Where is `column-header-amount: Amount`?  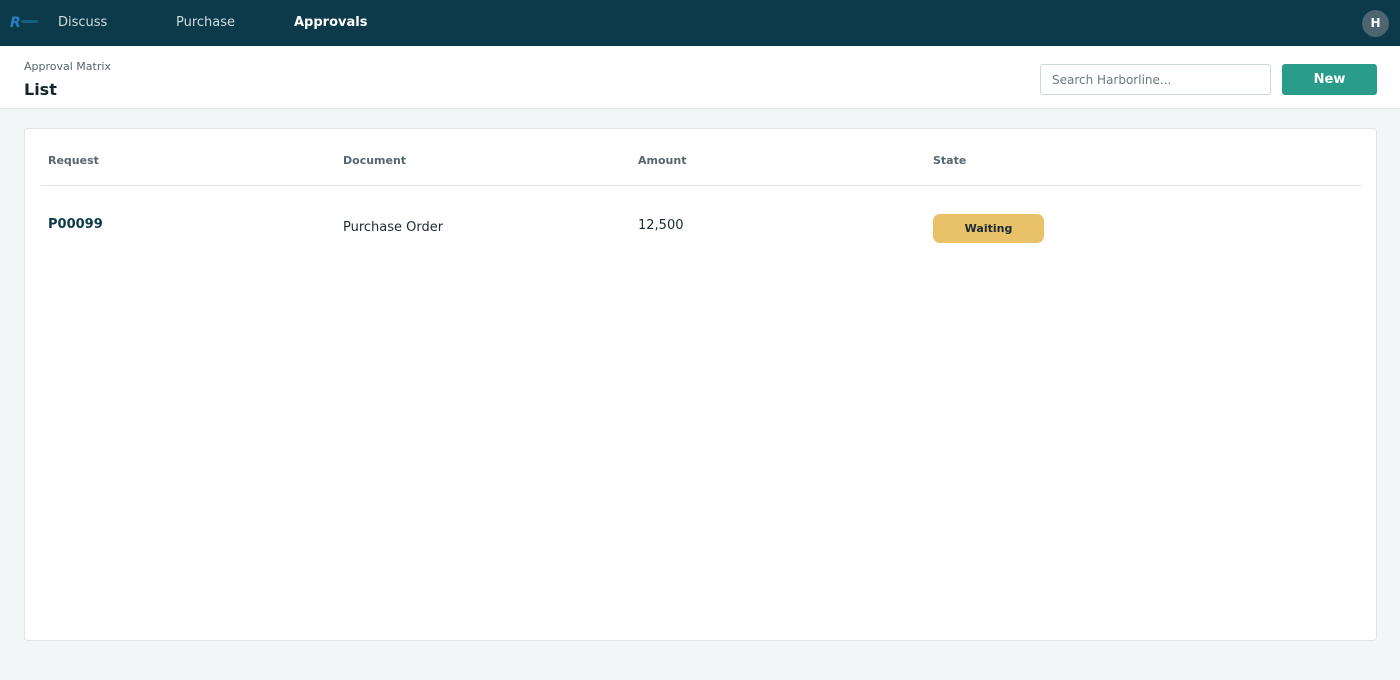
column-header-amount: Amount is located at coordinates (662, 160).